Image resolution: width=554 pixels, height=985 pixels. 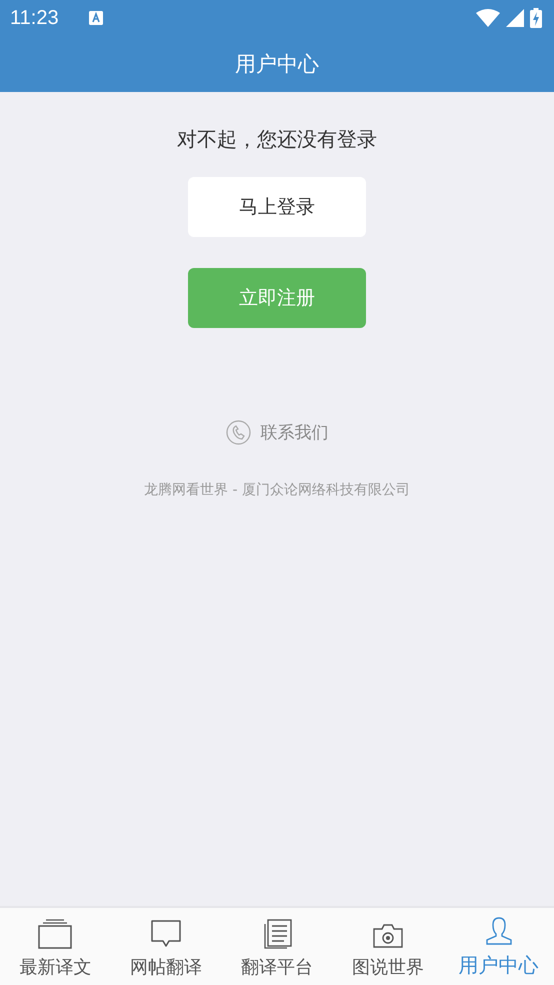 What do you see at coordinates (55, 934) in the screenshot?
I see `cards-icon` at bounding box center [55, 934].